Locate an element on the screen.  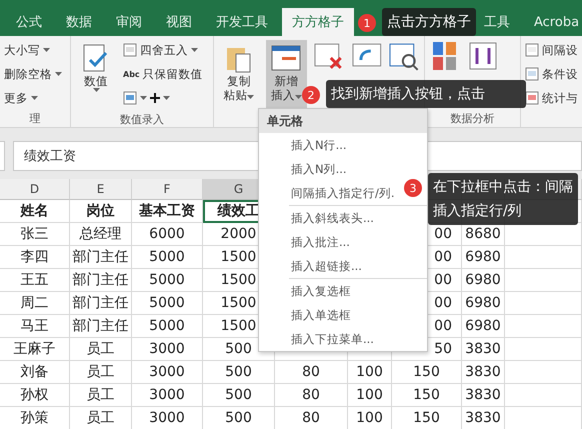
callout-text: 点击方方格子 is located at coordinates (429, 22).